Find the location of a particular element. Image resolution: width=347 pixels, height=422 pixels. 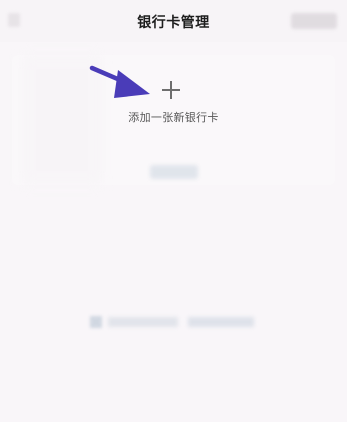

bottom-link-row is located at coordinates (175, 322).